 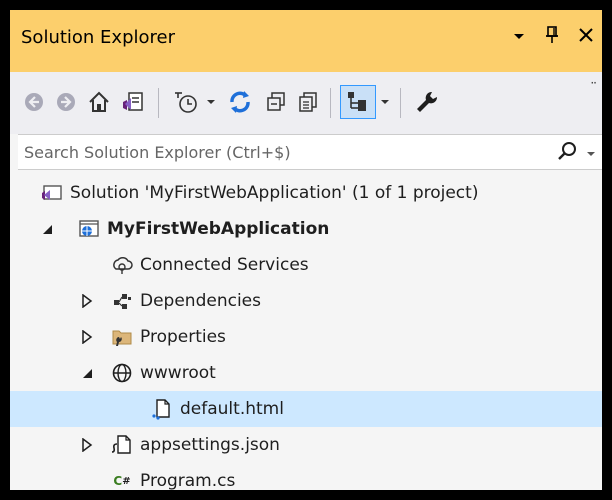 I want to click on tree-item-label: wwwroot, so click(x=178, y=373).